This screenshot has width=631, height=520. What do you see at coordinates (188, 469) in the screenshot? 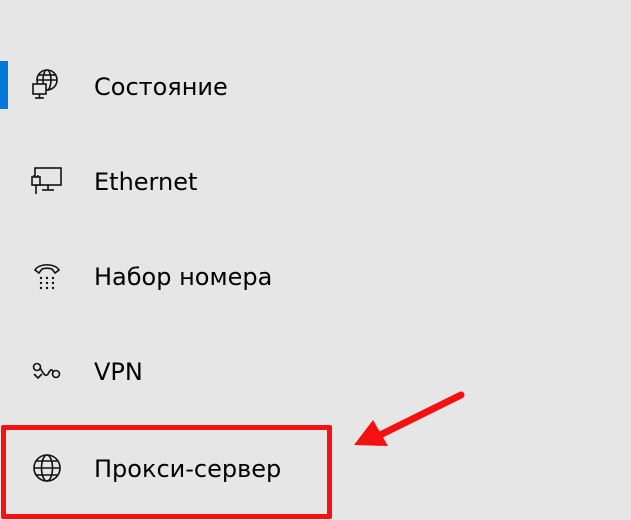
I see `nav-item-label: Прокси-сервер` at bounding box center [188, 469].